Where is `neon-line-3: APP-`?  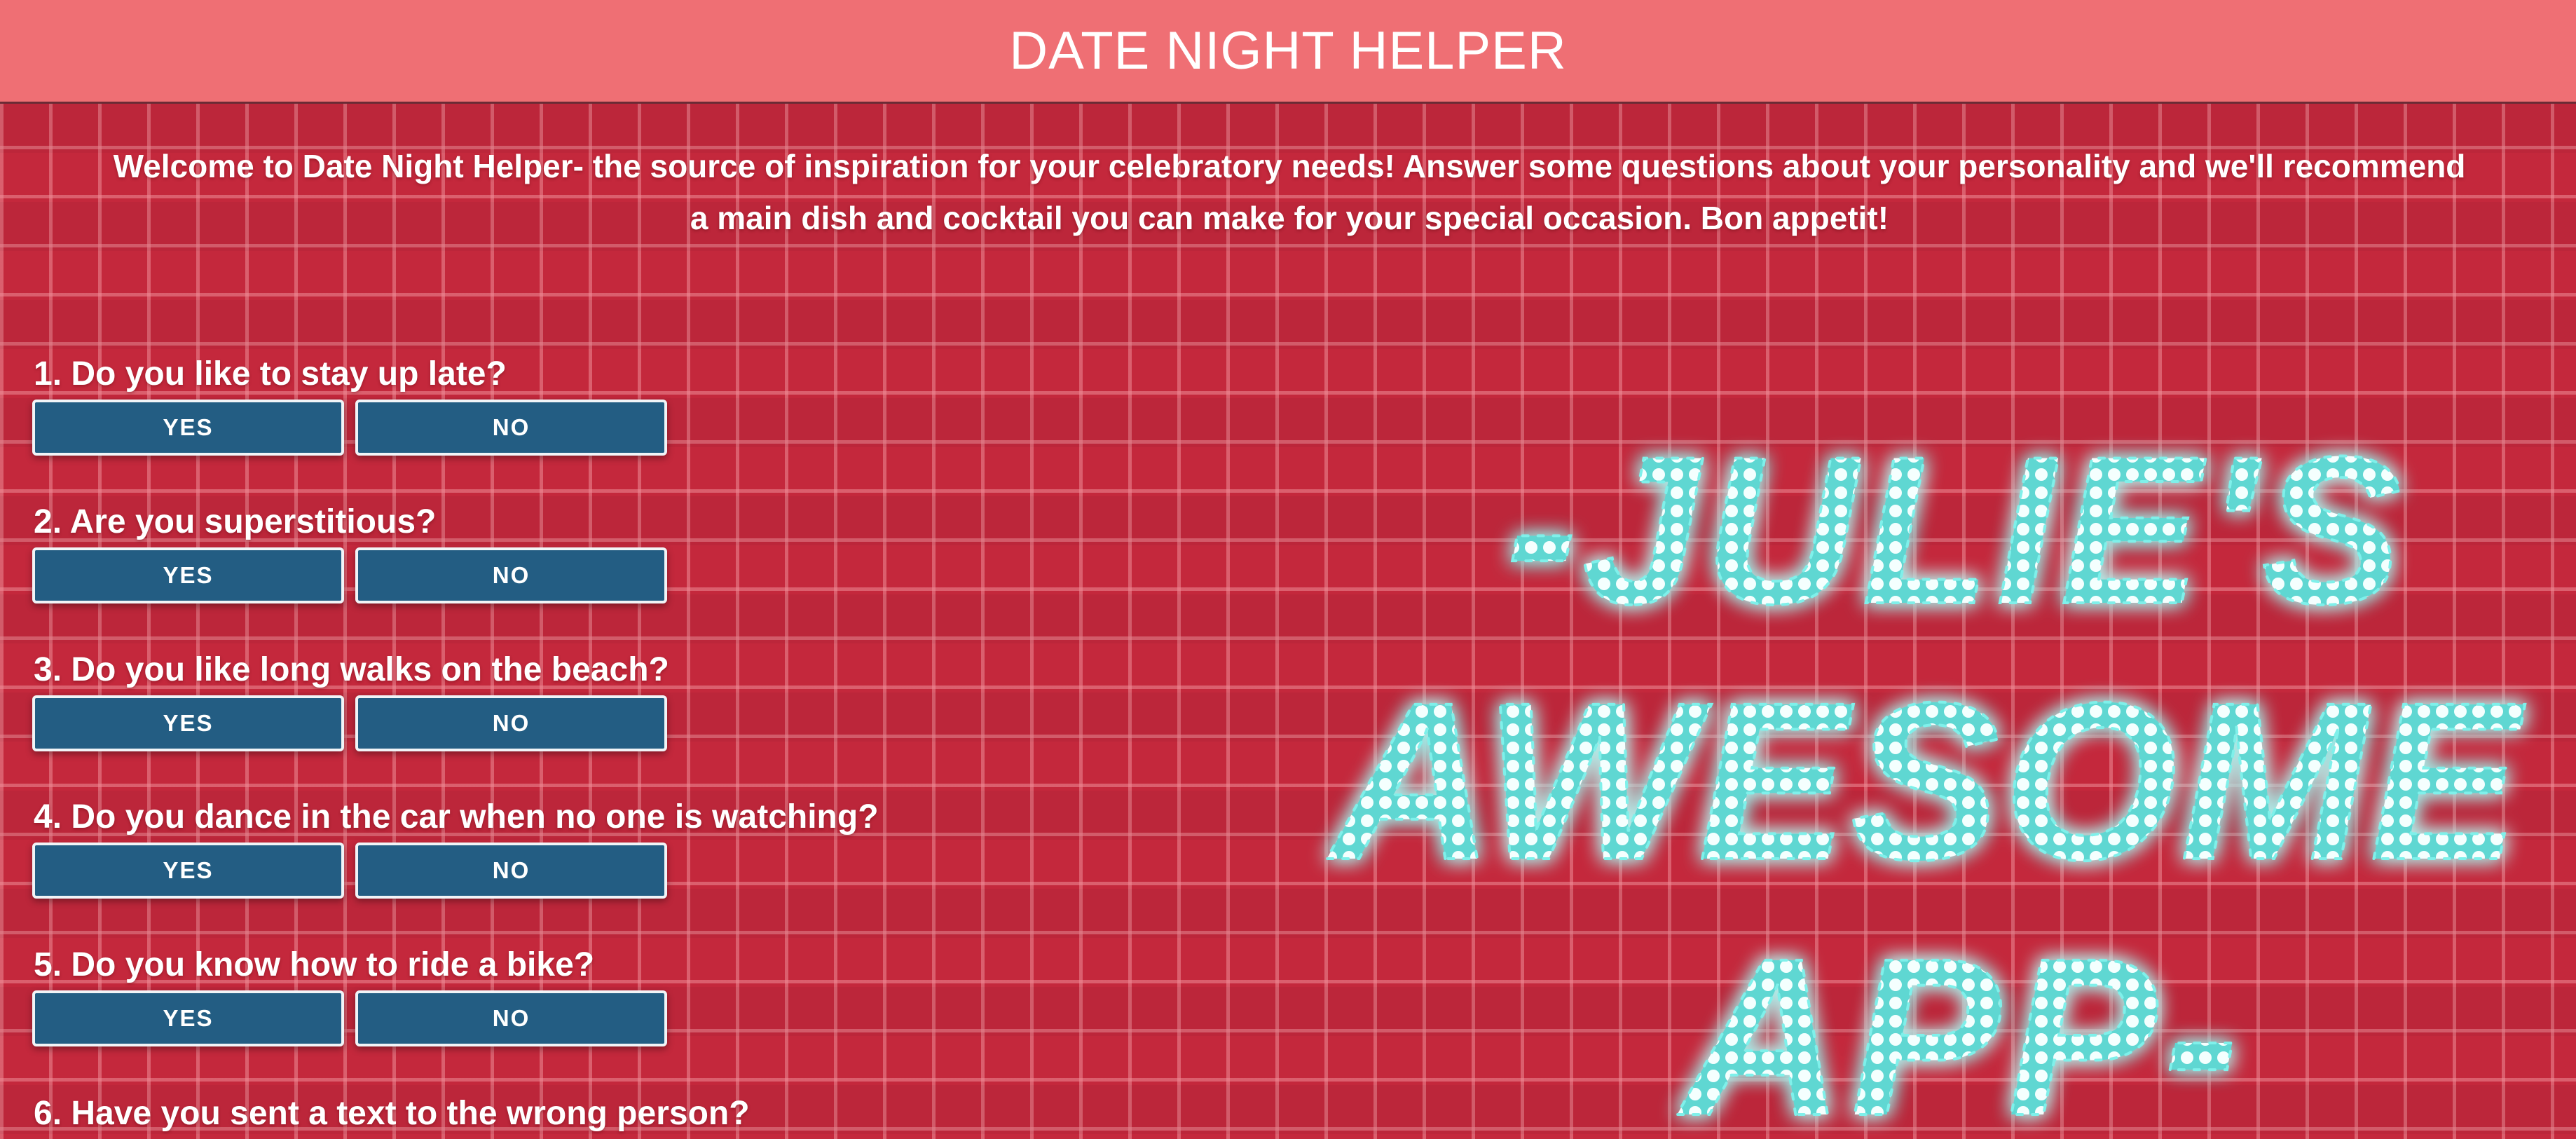
neon-line-3: APP- is located at coordinates (1961, 1025).